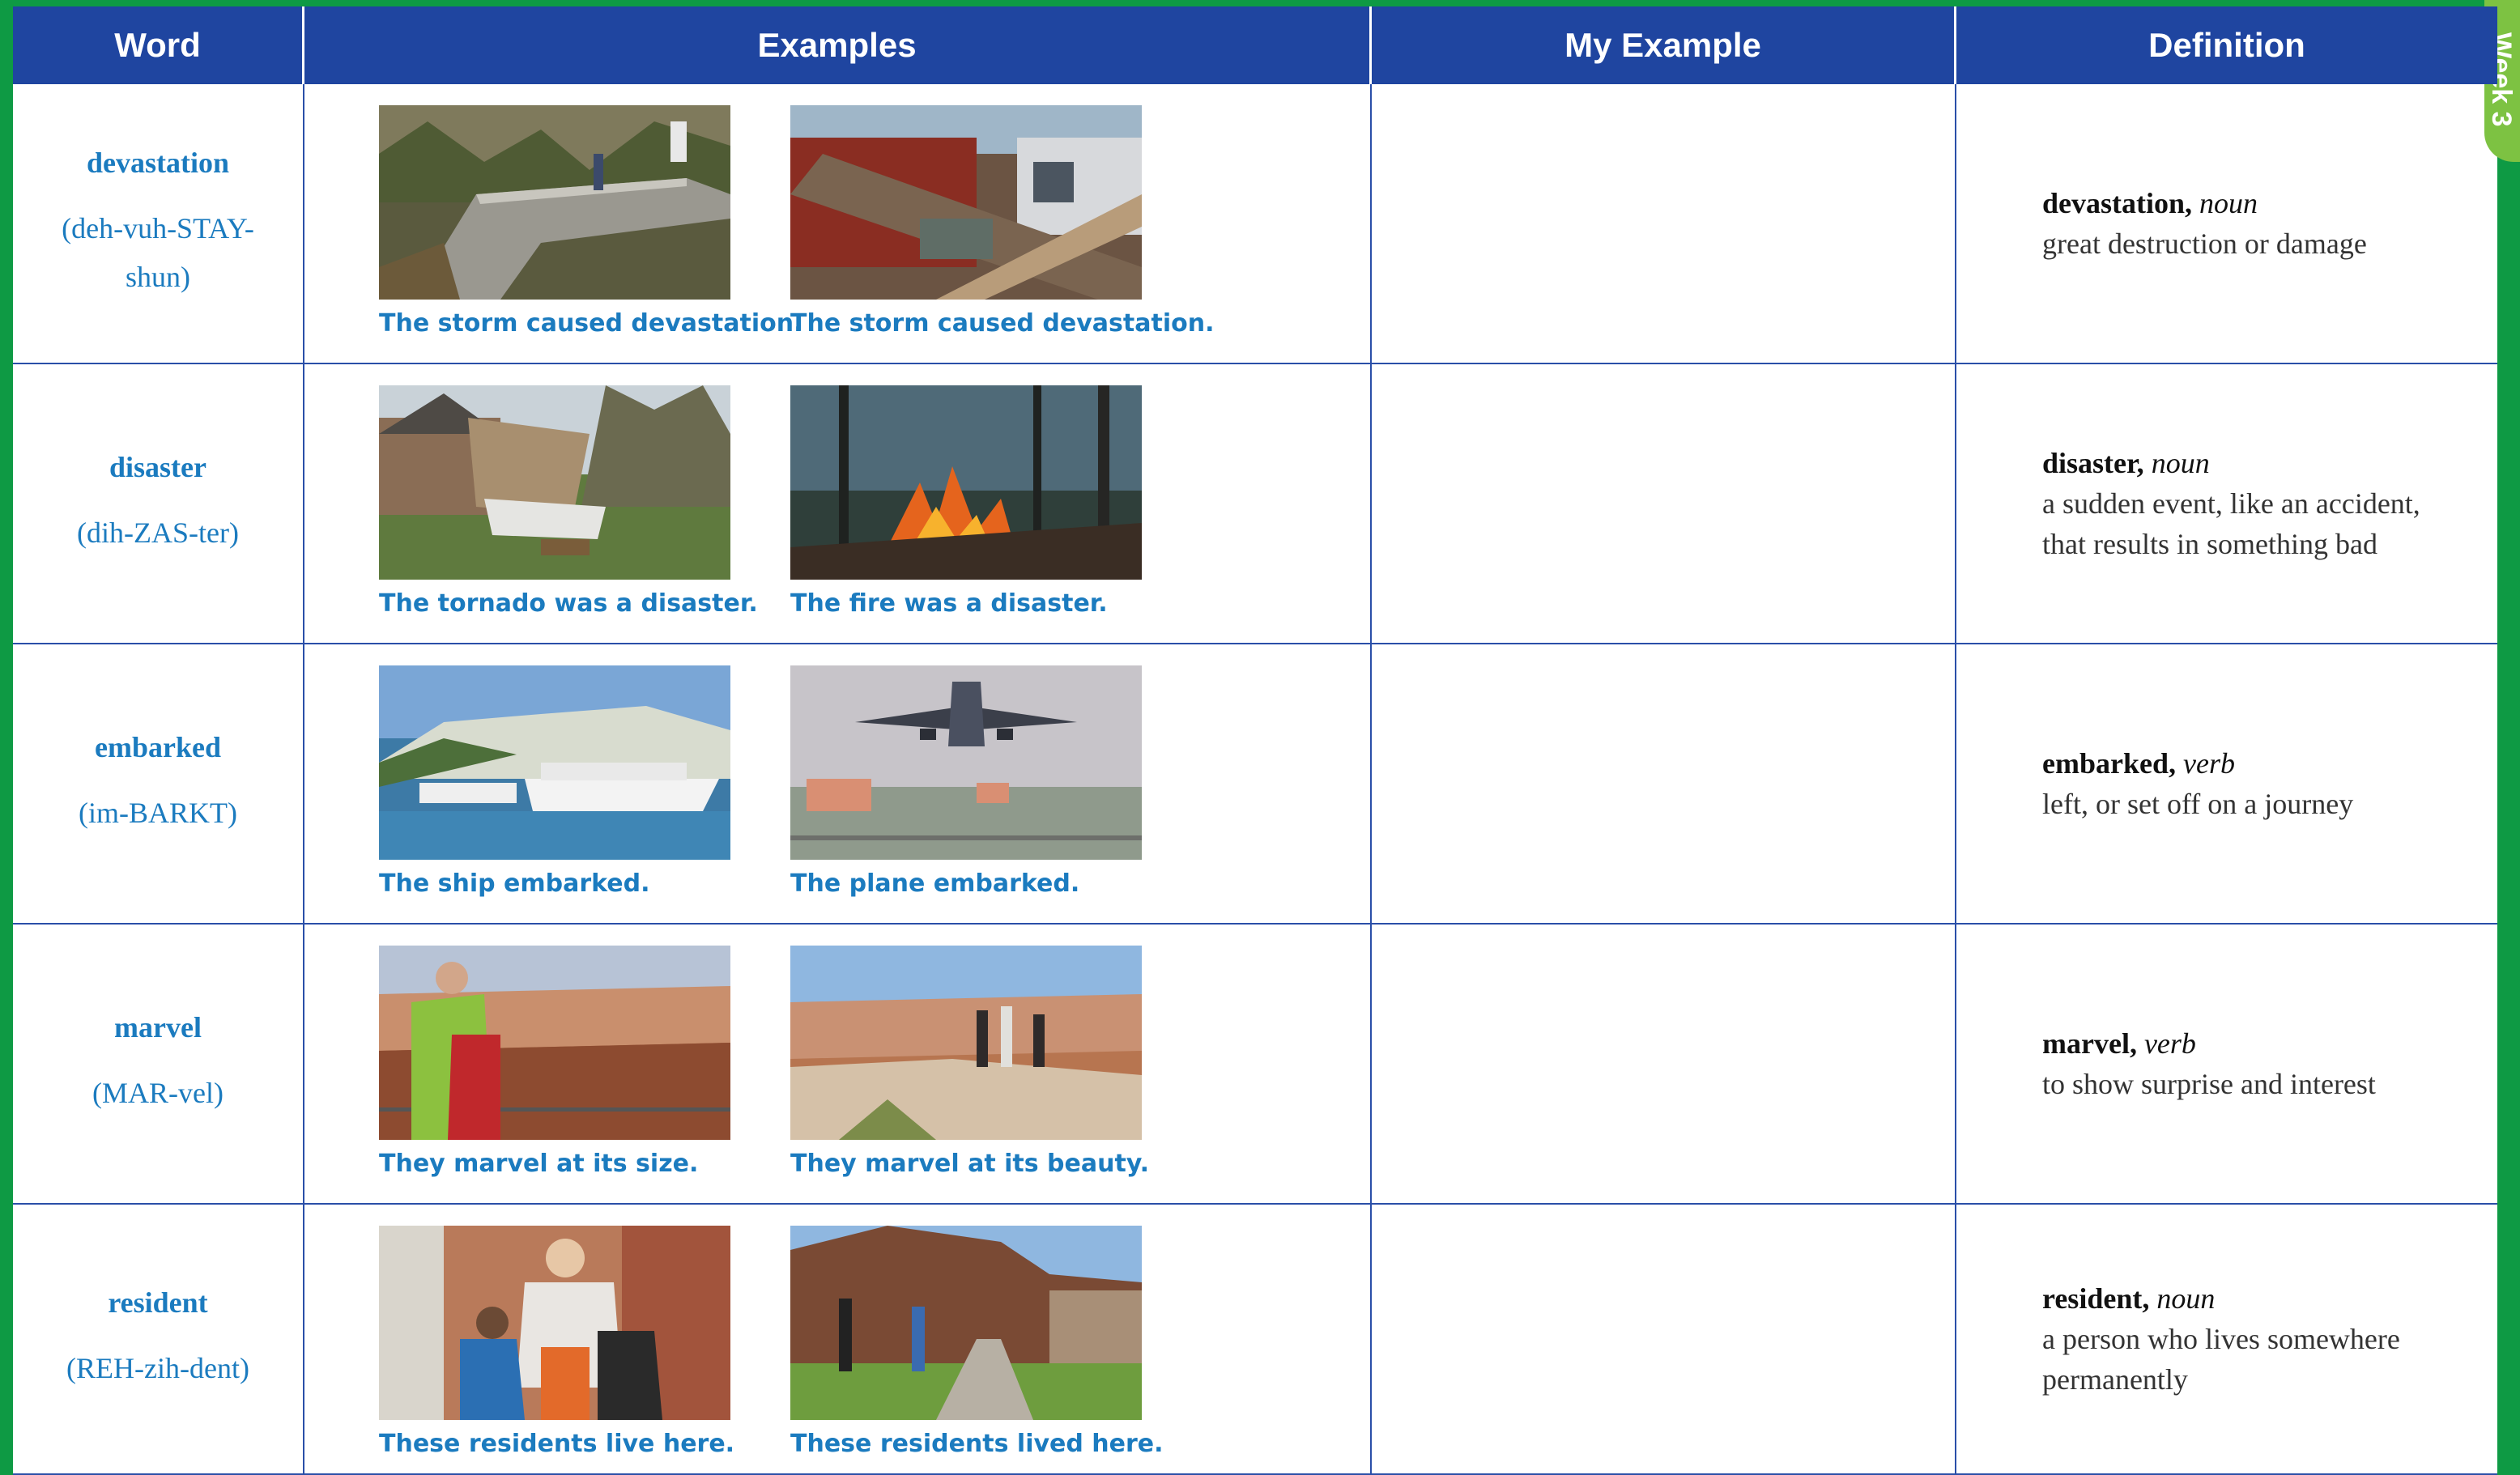  What do you see at coordinates (557, 1444) in the screenshot?
I see `example-caption: These residents live here.` at bounding box center [557, 1444].